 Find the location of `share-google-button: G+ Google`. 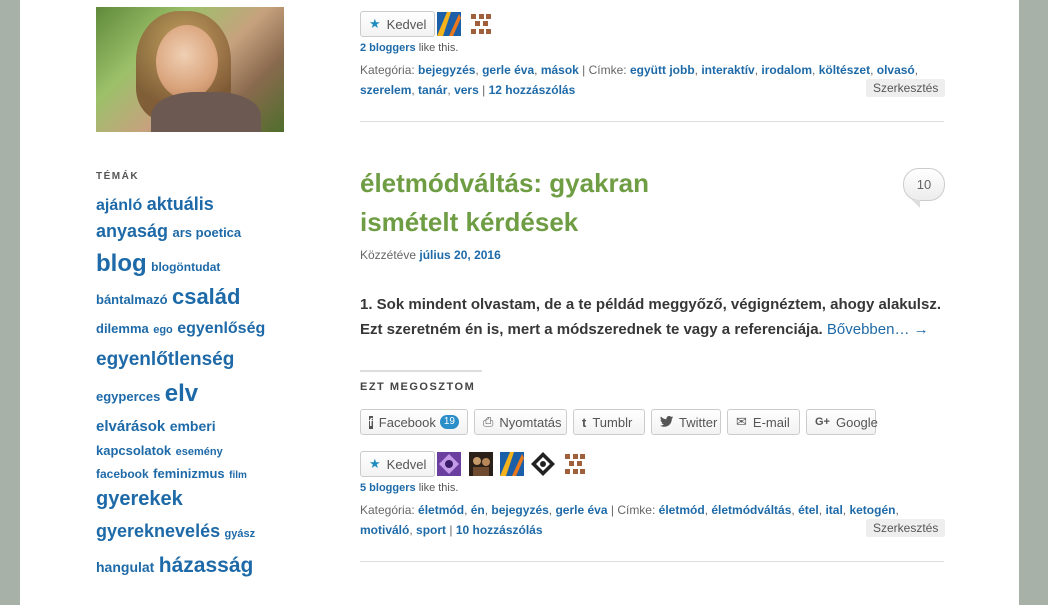

share-google-button: G+ Google is located at coordinates (842, 422).